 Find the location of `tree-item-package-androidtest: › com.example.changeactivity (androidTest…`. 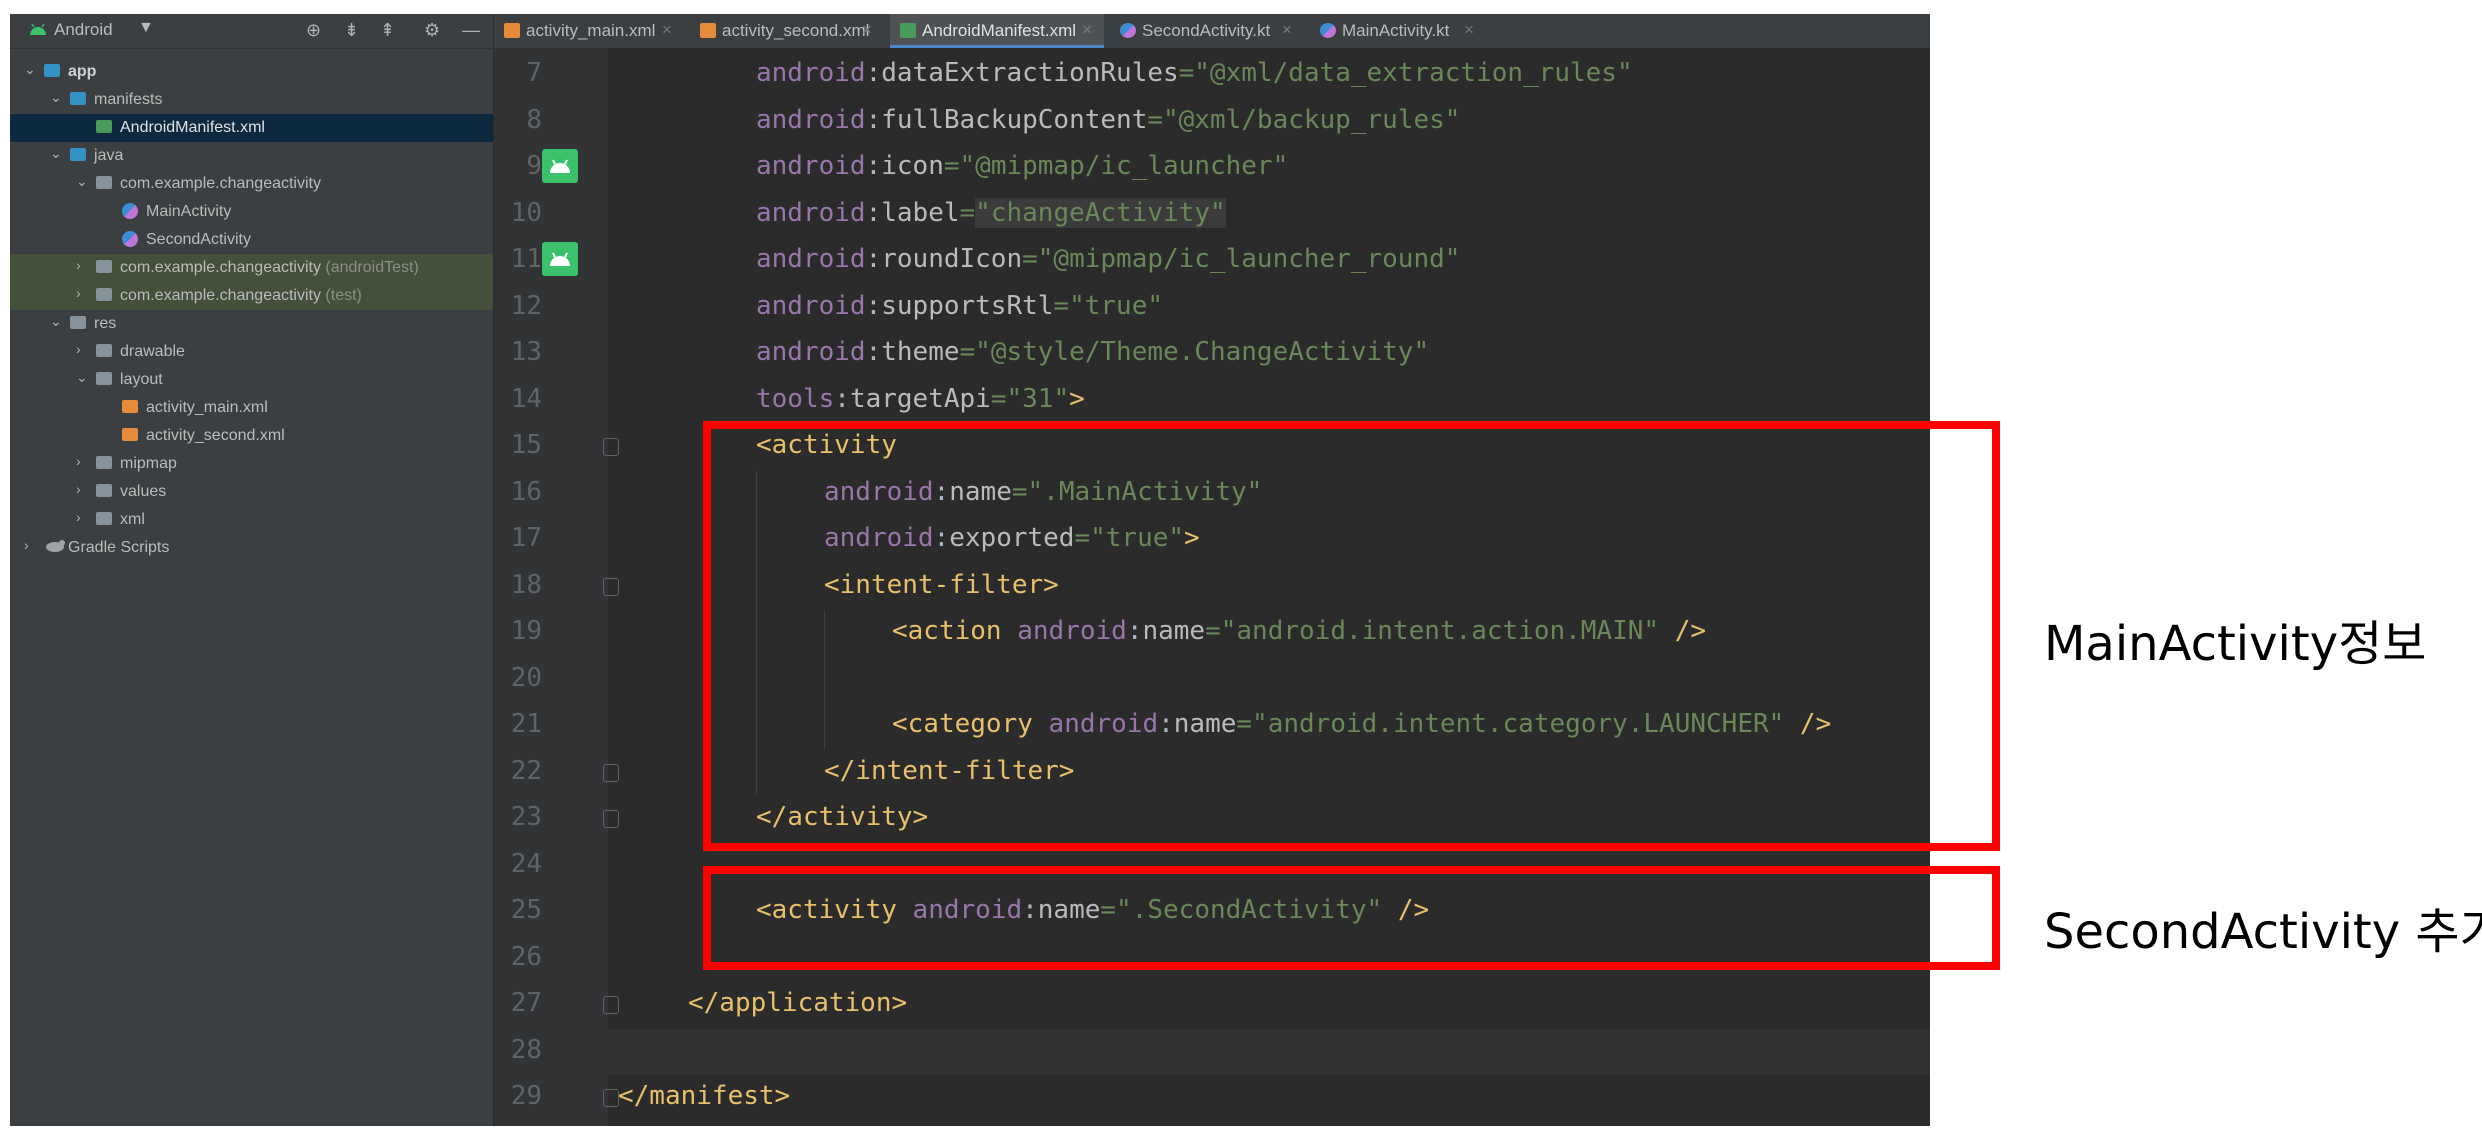

tree-item-package-androidtest: › com.example.changeactivity (androidTest… is located at coordinates (251, 268).